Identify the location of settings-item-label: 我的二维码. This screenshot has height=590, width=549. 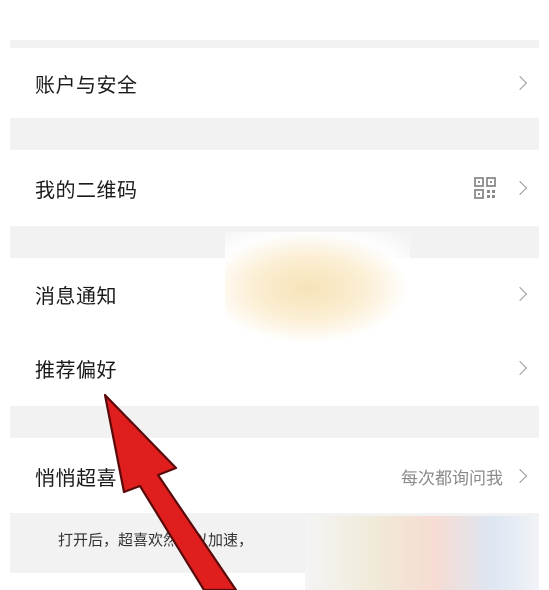
(86, 189).